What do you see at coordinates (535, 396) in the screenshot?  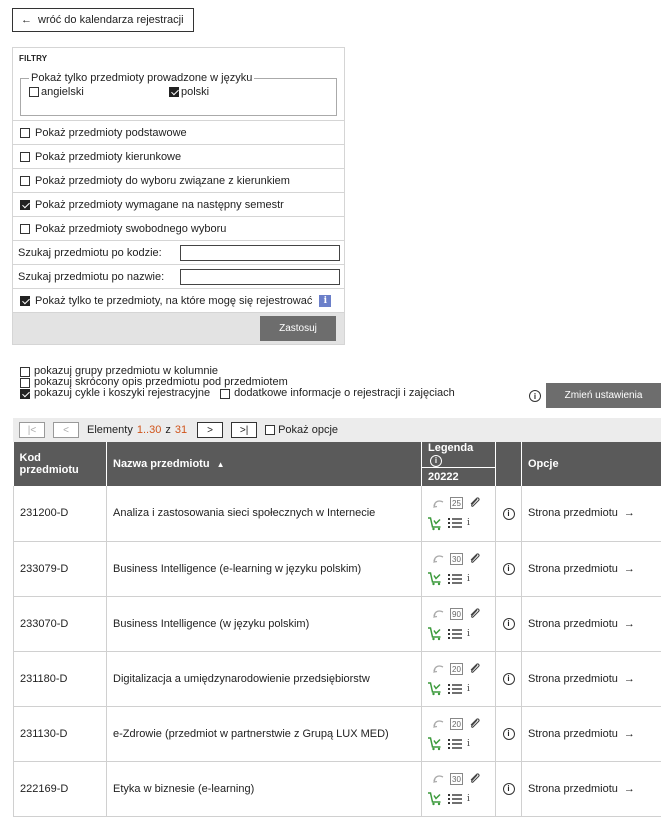 I see `settings-info-icon: i` at bounding box center [535, 396].